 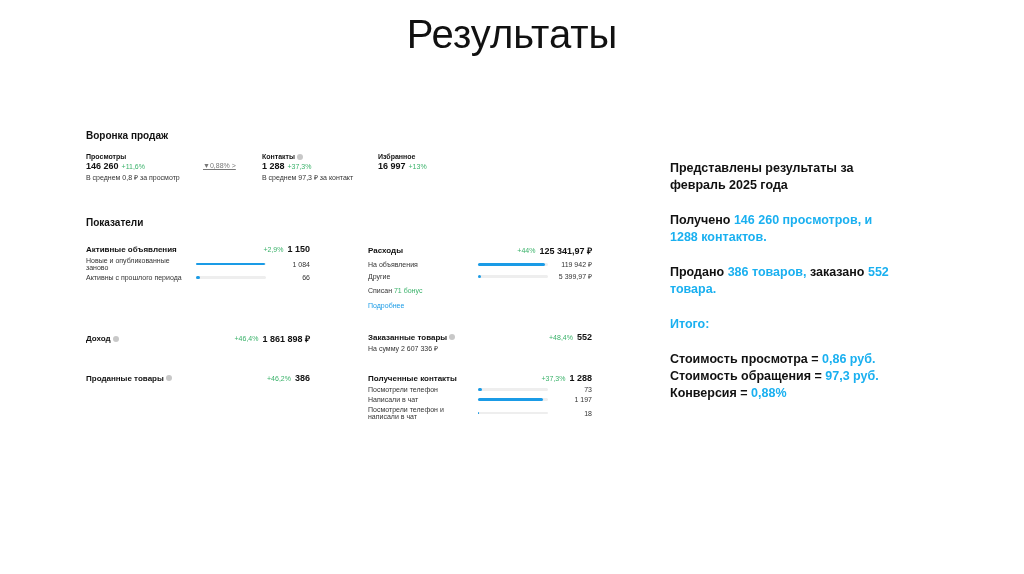 I want to click on summary-paragraph: Представлены результаты за февраль 2025 года, so click(x=762, y=177).